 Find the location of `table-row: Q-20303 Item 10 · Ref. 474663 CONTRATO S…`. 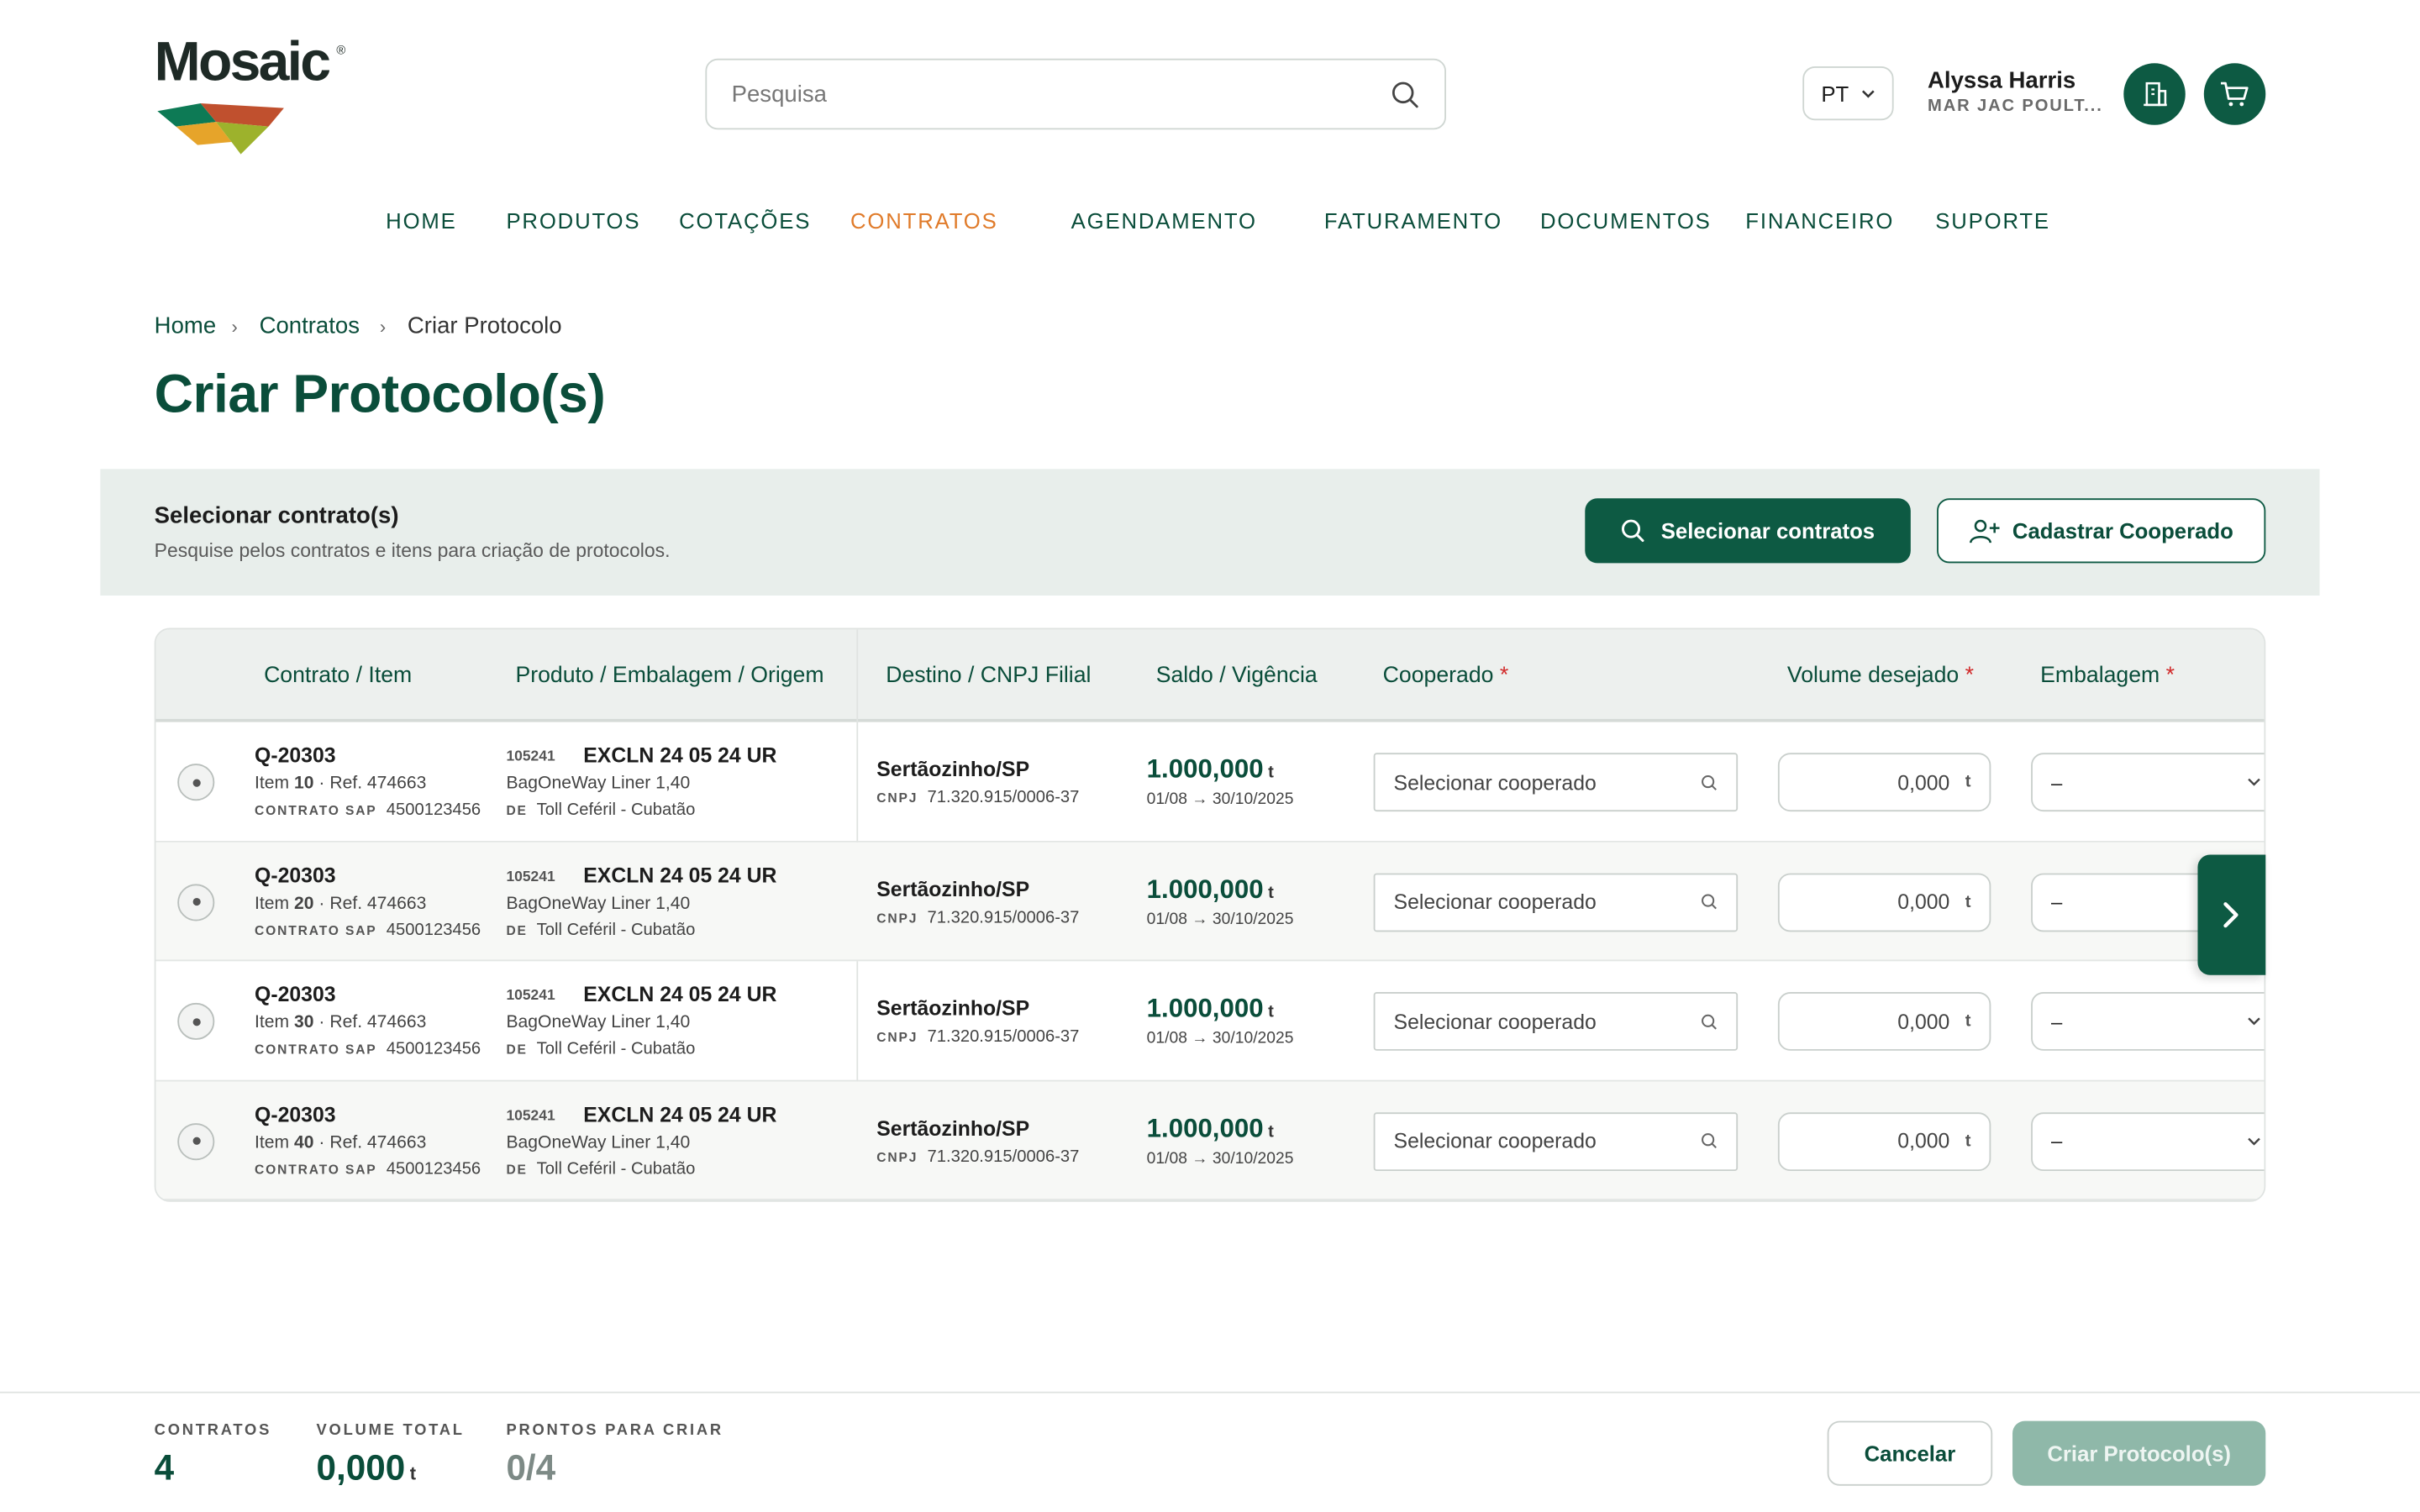

table-row: Q-20303 Item 10 · Ref. 474663 CONTRATO S… is located at coordinates (1210, 782).